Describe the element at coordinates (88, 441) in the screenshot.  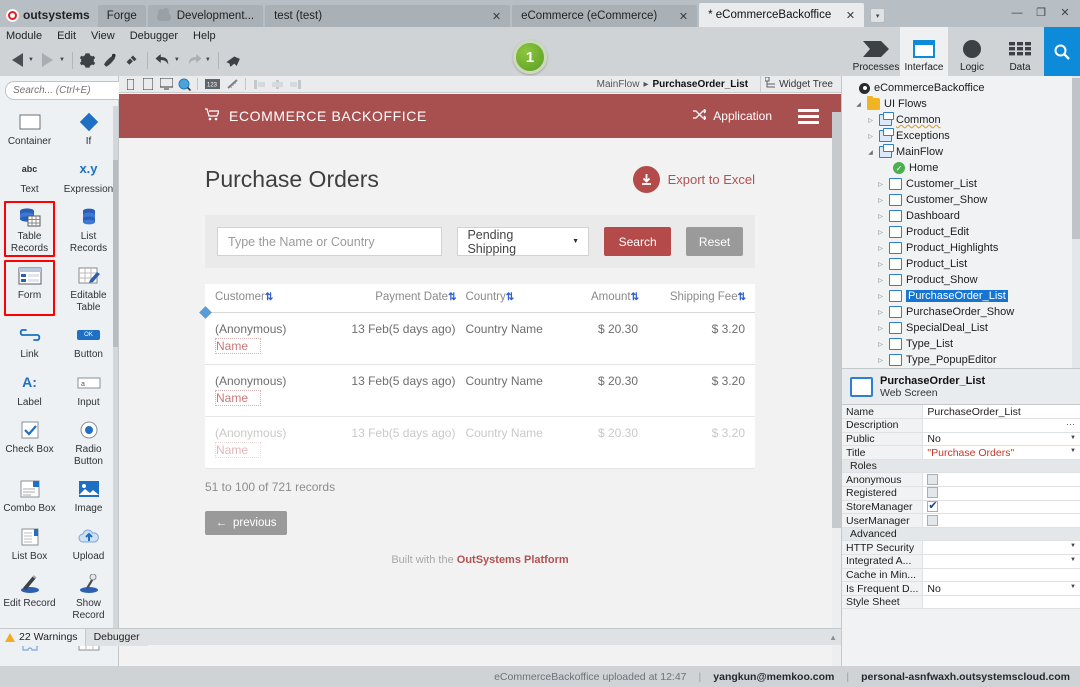
I see `toolbox-item-radio-button: Radio Button` at that location.